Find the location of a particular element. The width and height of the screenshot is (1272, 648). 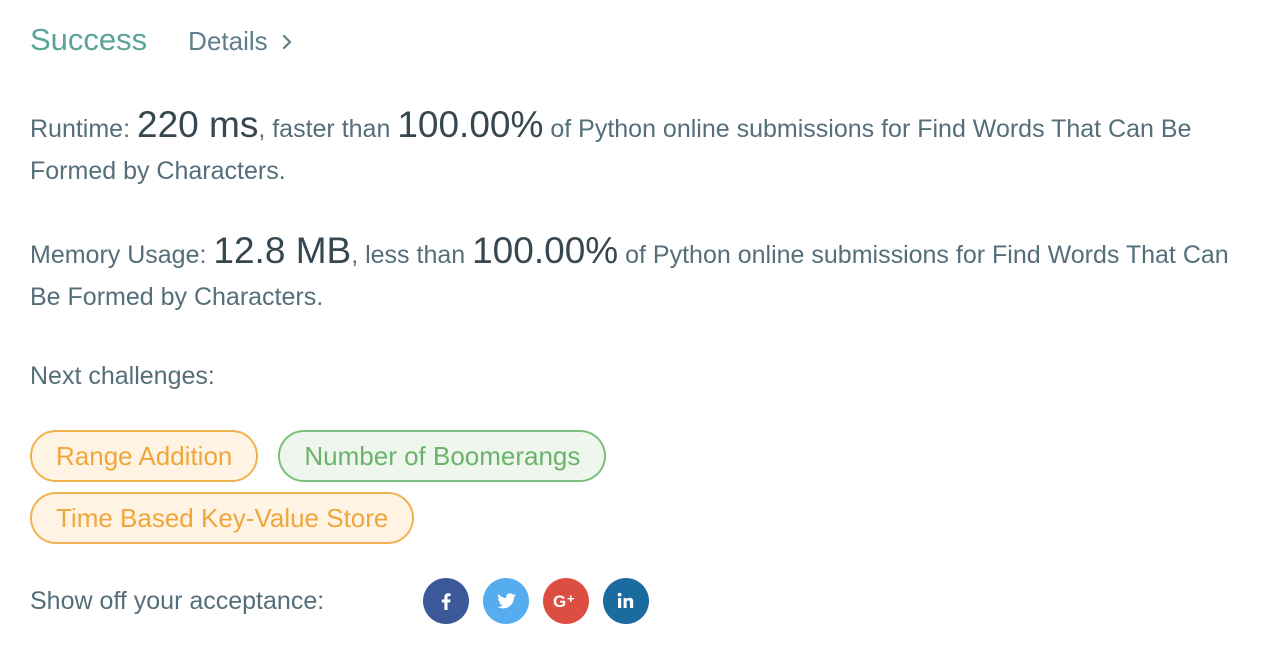

twitter-icon is located at coordinates (506, 601).